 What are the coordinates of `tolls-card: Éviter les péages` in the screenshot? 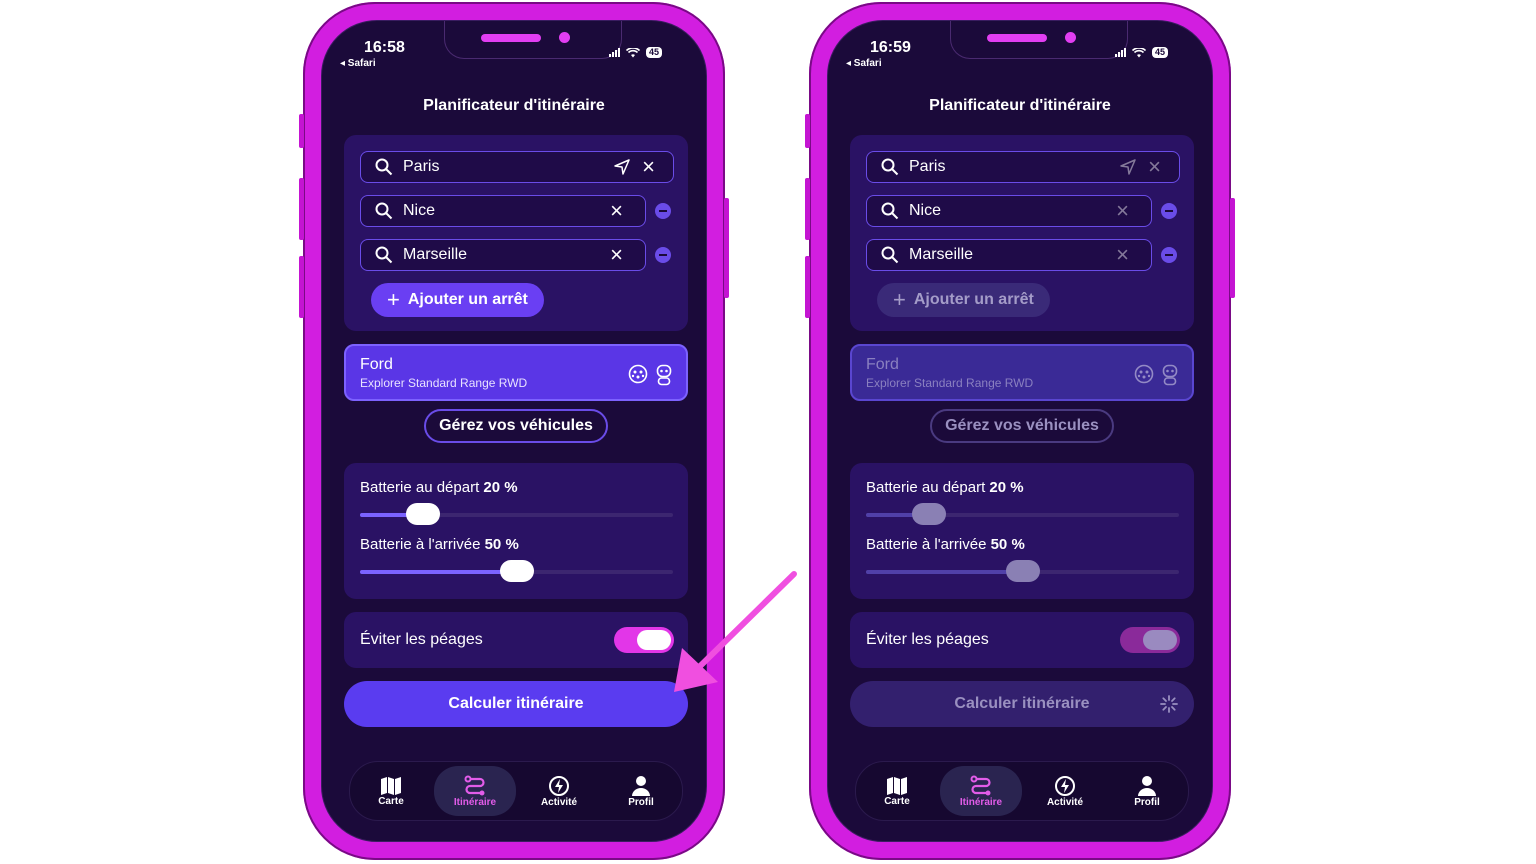 It's located at (516, 640).